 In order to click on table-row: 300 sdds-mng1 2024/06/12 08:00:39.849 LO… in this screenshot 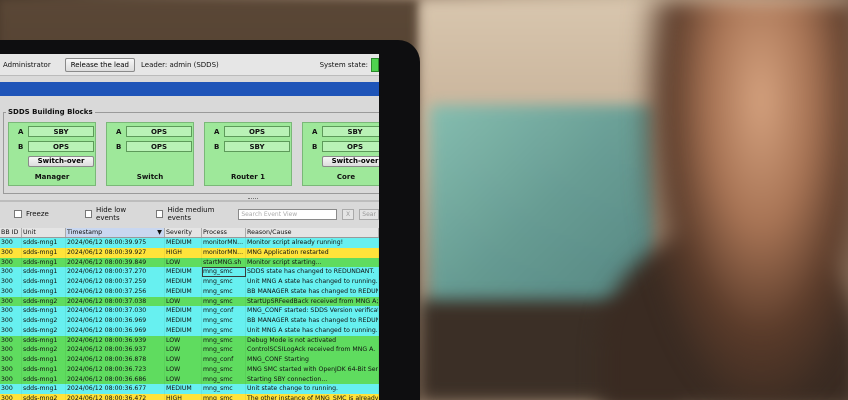, I will do `click(189, 262)`.